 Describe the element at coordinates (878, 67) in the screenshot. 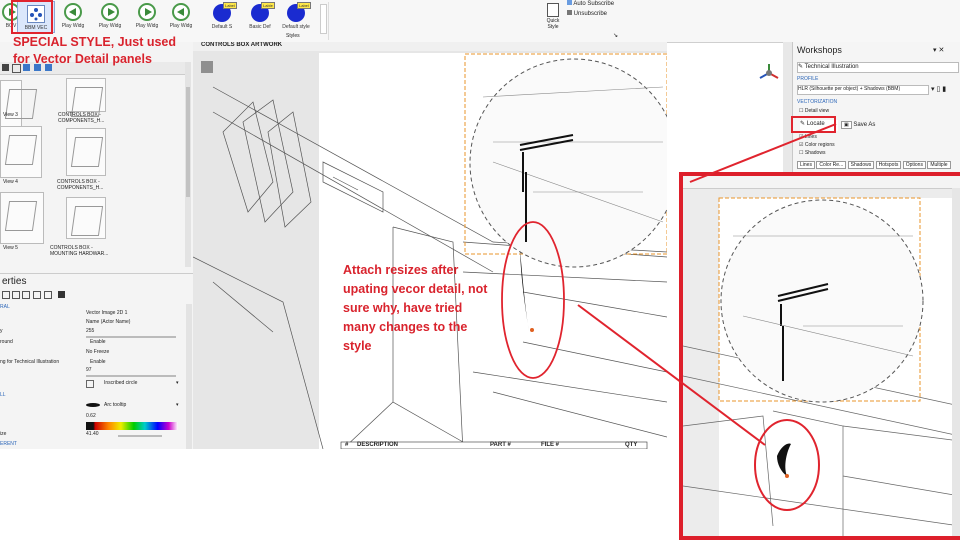

I see `workshop-mode-select: ✎ Technical Illustration` at that location.